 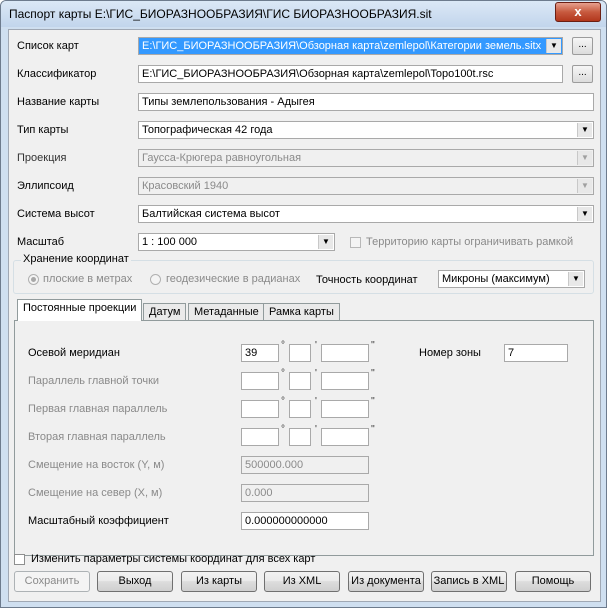 I want to click on tab-metadata: Метаданные, so click(x=226, y=312).